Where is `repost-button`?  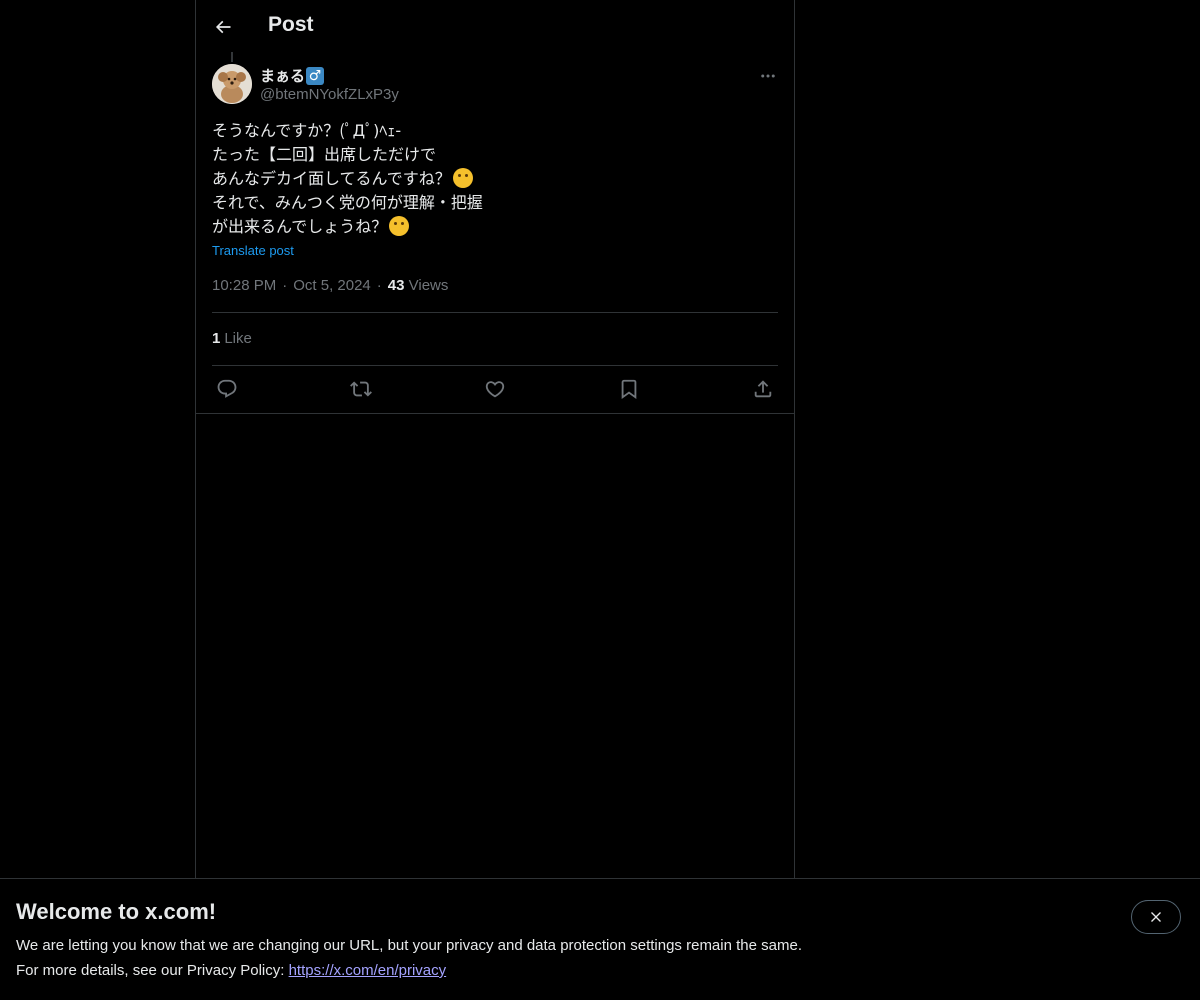
repost-button is located at coordinates (361, 389).